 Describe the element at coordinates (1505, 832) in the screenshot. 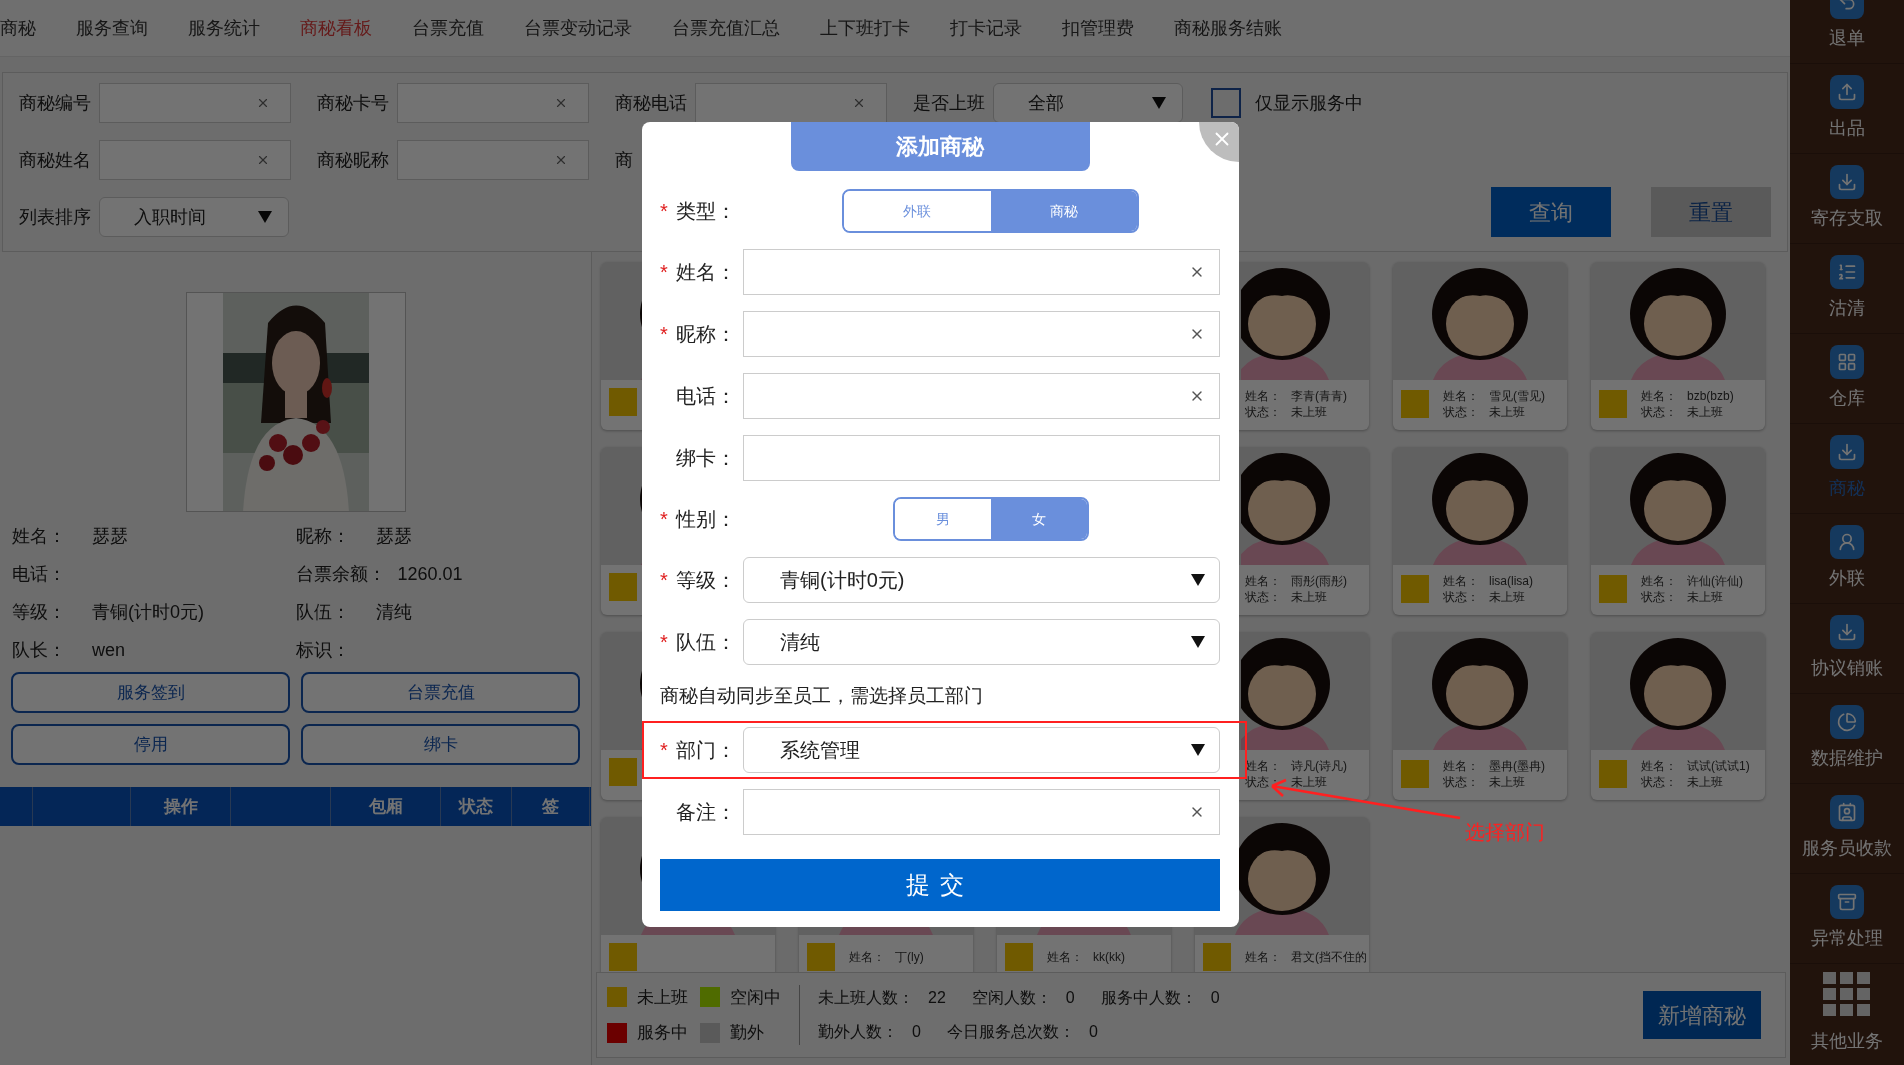

I see `annotation-text: 选择部门` at that location.